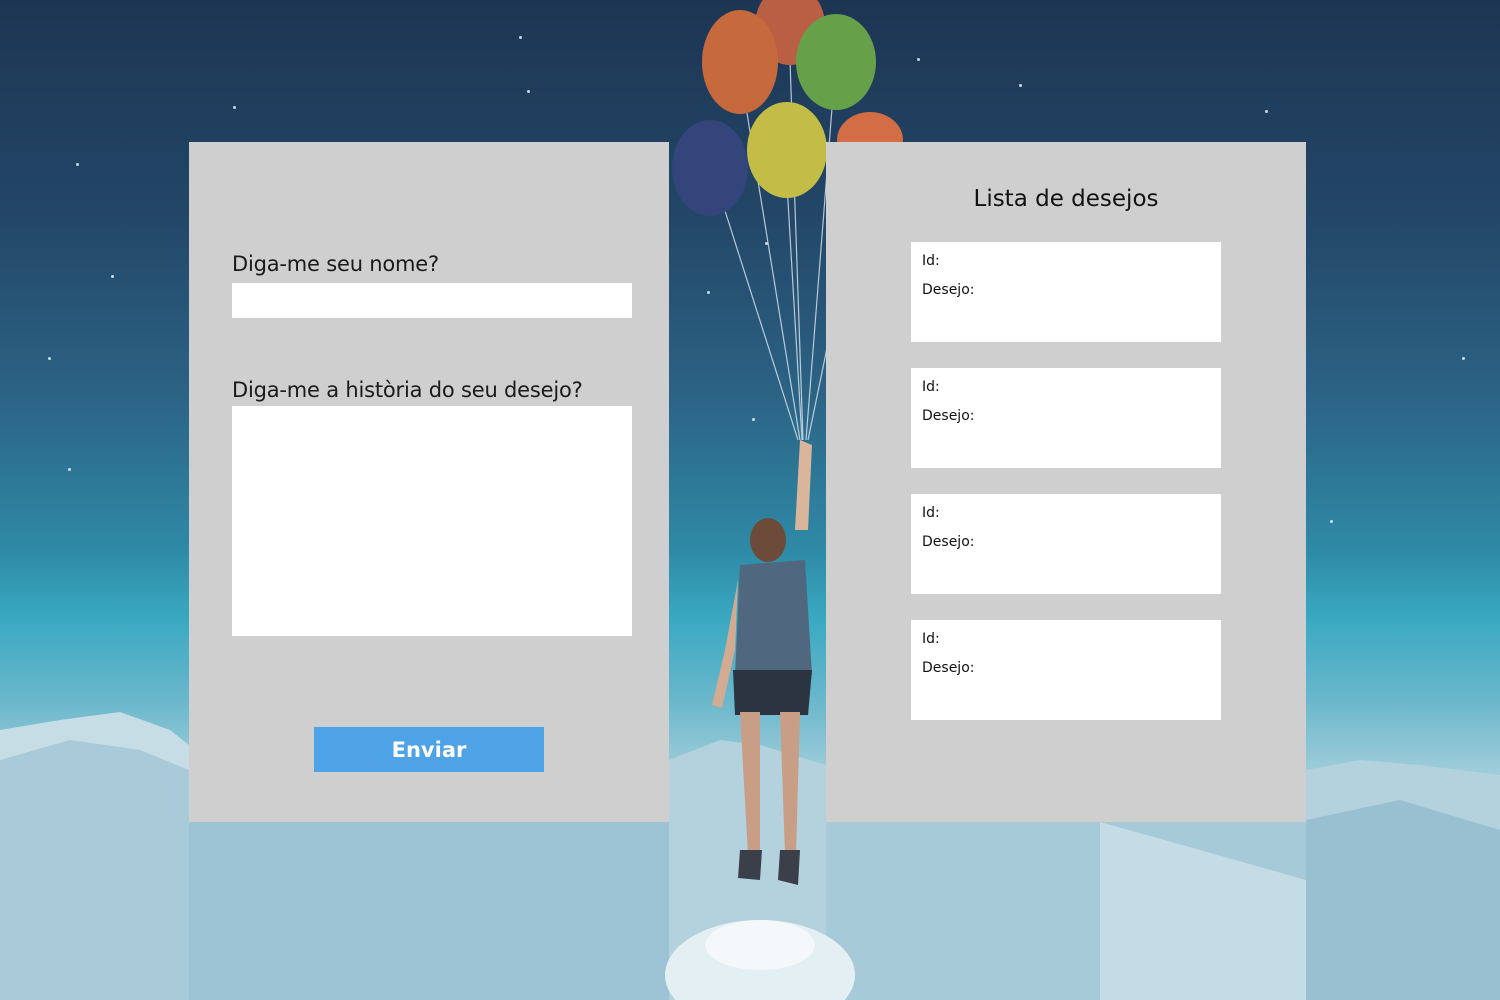 The width and height of the screenshot is (1500, 1000). What do you see at coordinates (432, 521) in the screenshot?
I see `wish-story-textarea` at bounding box center [432, 521].